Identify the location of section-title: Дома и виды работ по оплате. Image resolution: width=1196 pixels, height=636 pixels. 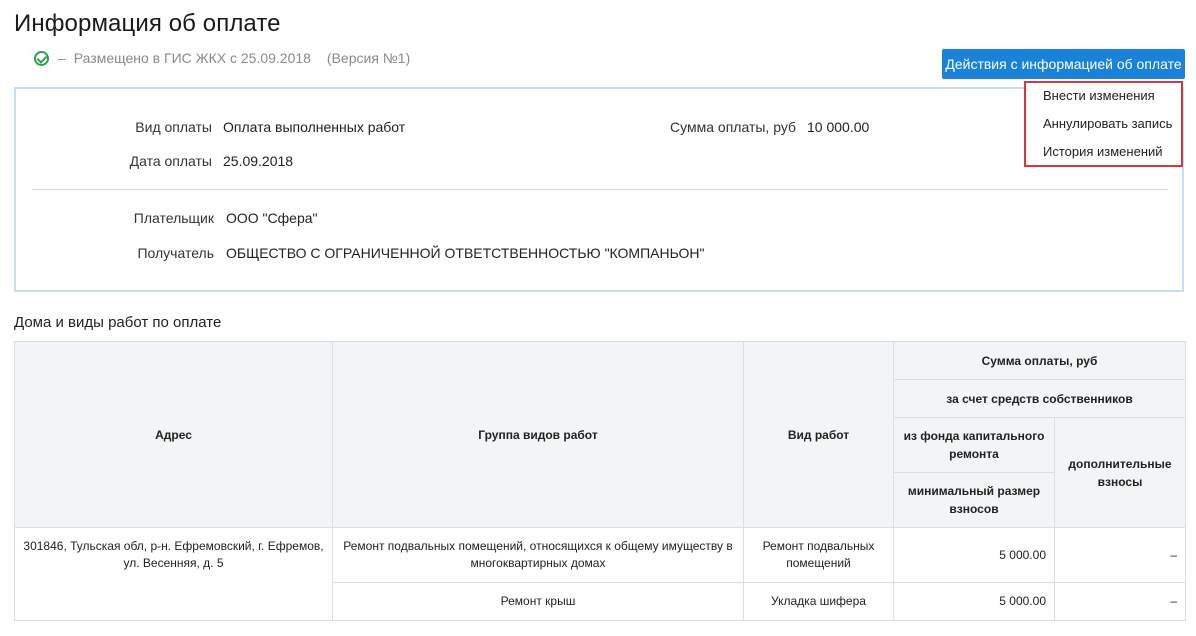
(118, 322).